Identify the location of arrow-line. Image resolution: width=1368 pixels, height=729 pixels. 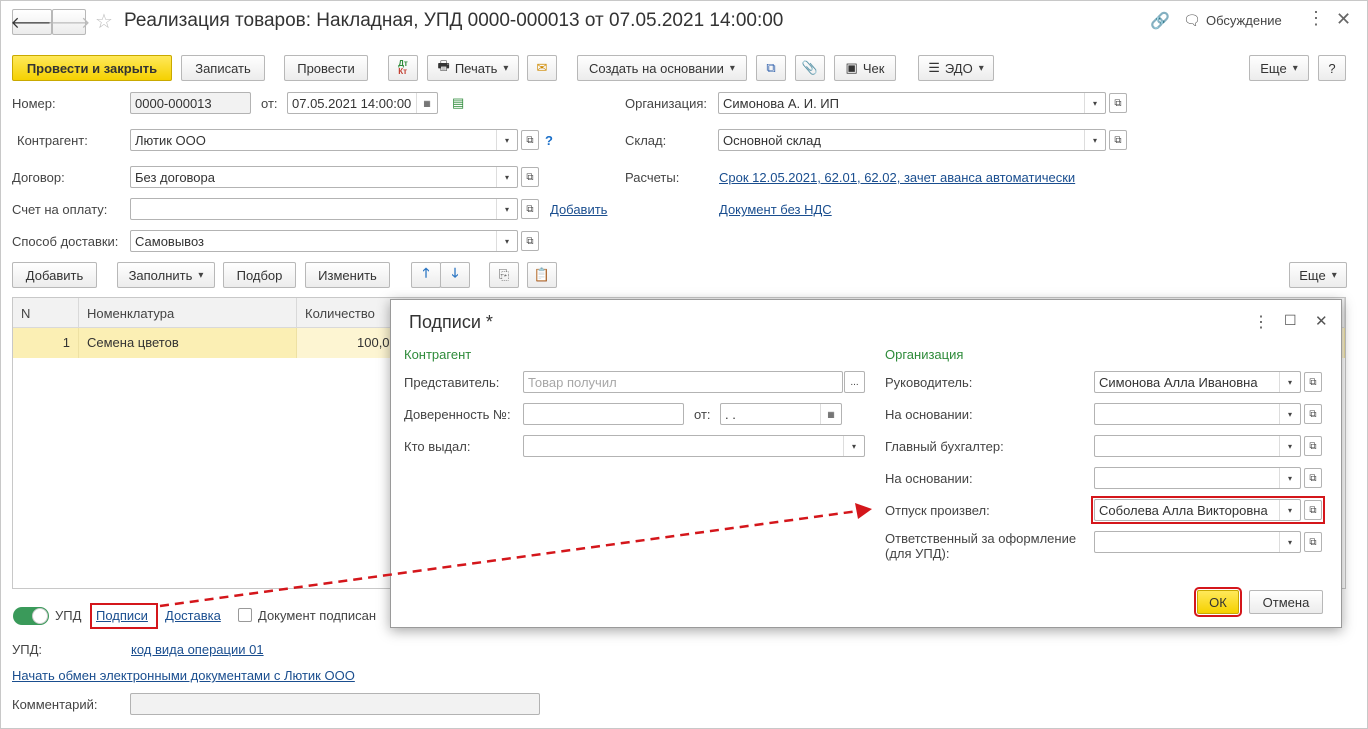
(509, 558).